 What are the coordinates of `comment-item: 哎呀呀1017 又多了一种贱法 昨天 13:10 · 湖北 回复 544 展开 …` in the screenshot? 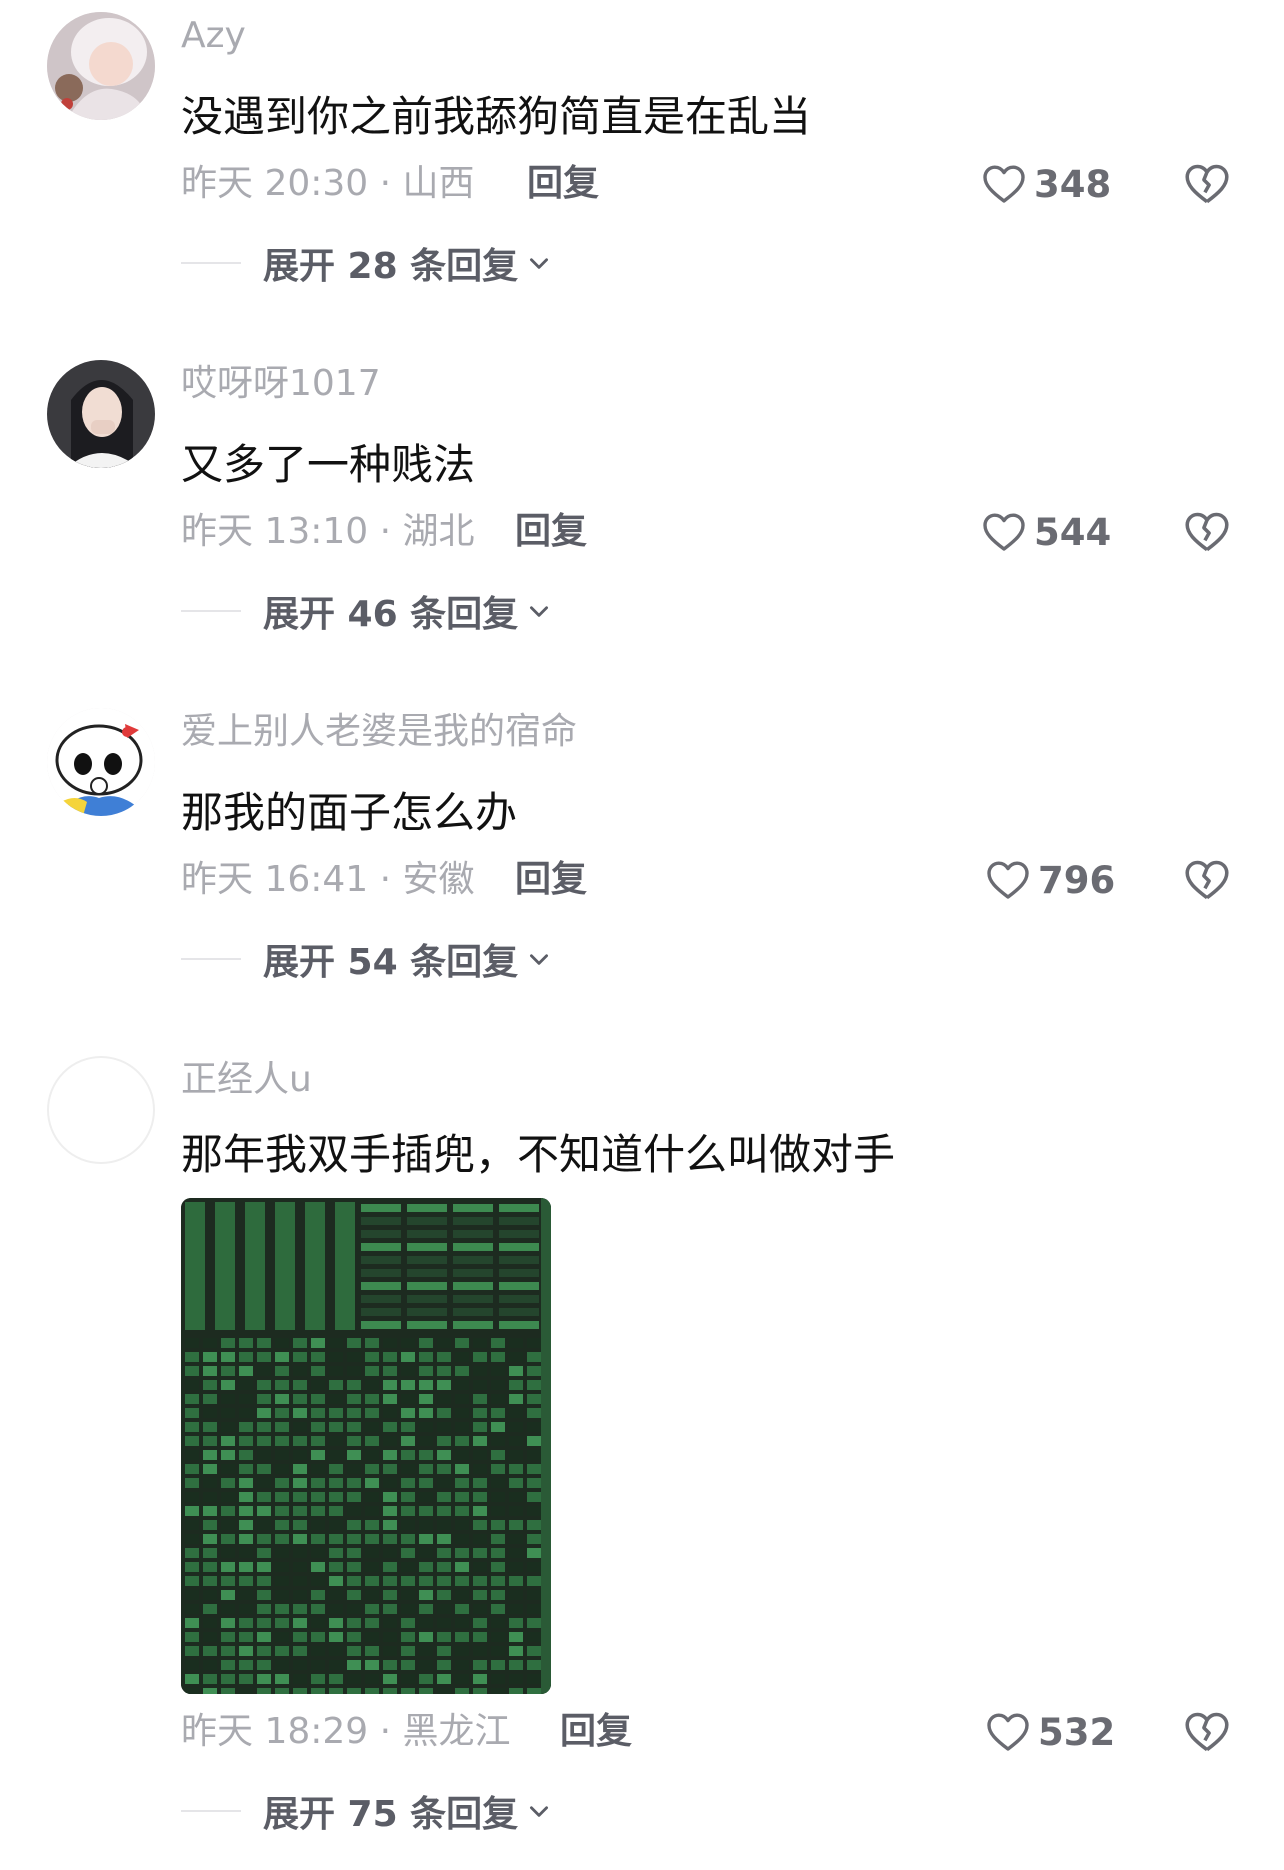 It's located at (642, 497).